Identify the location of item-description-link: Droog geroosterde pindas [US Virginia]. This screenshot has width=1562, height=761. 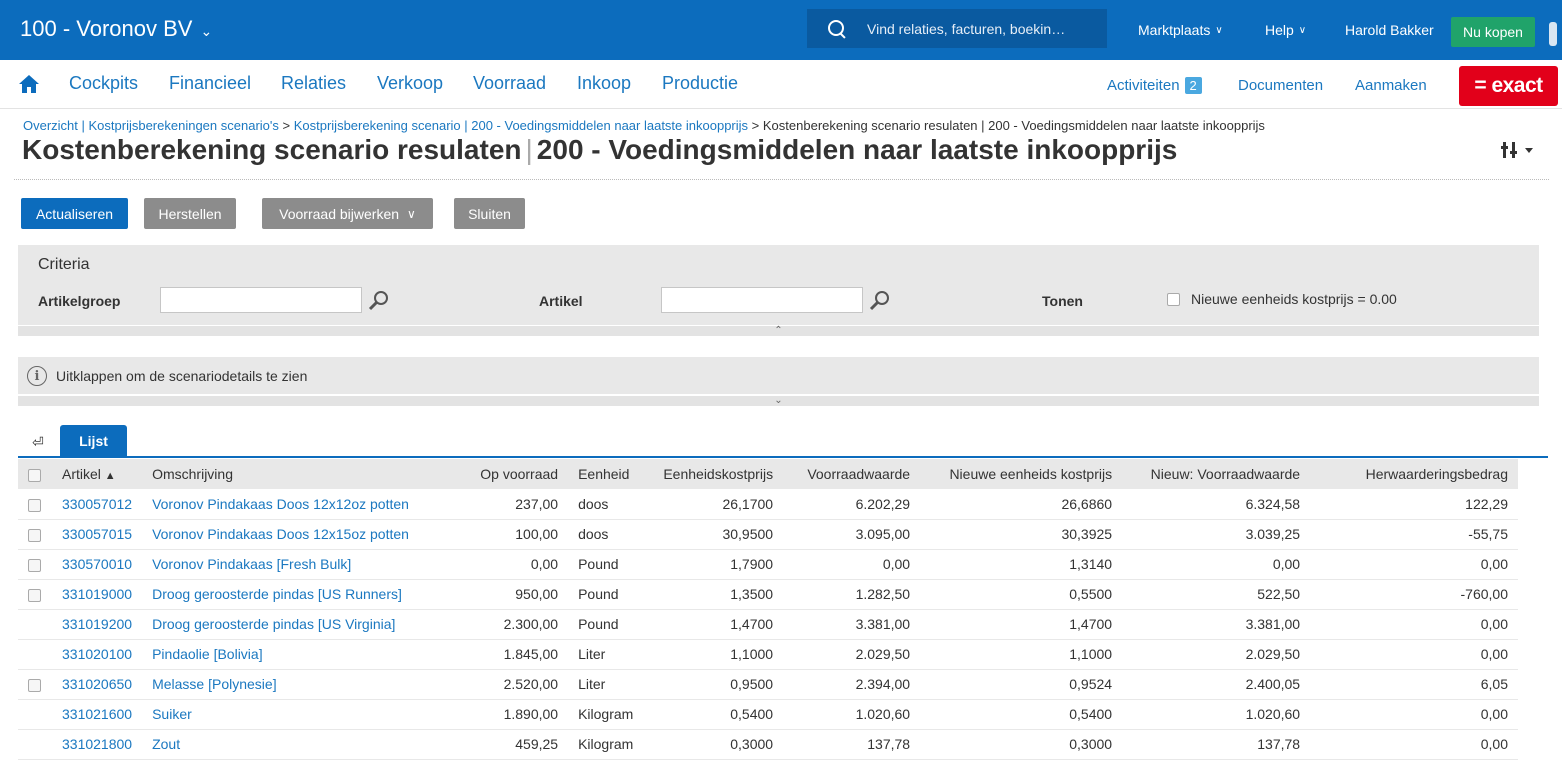
(305, 624).